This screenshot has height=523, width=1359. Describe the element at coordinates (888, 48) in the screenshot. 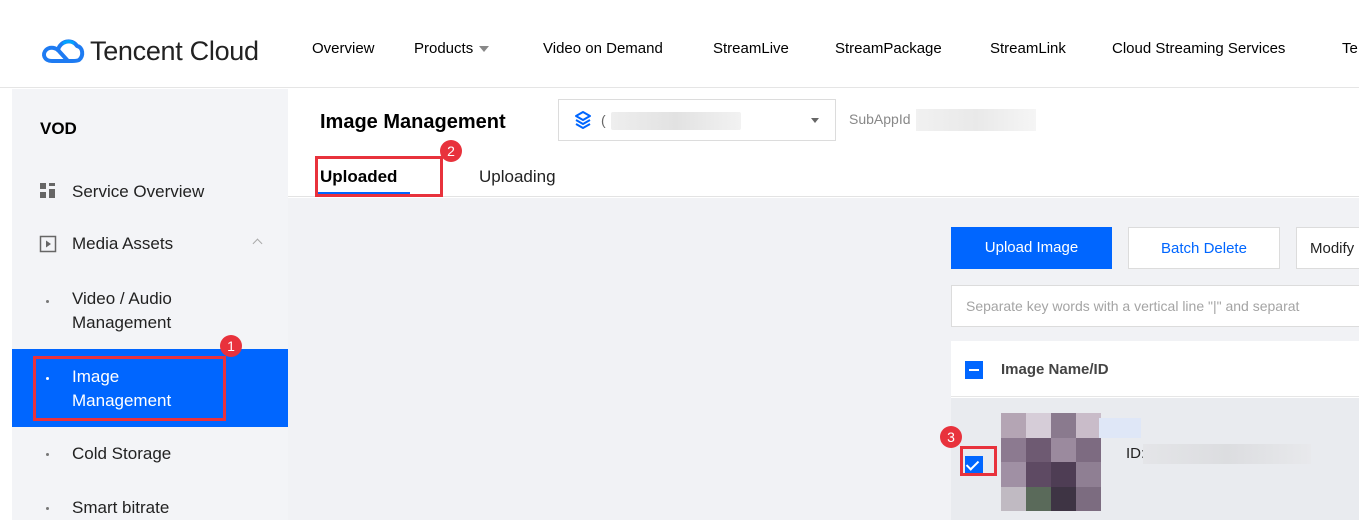

I see `nav-streampackage: StreamPackage` at that location.